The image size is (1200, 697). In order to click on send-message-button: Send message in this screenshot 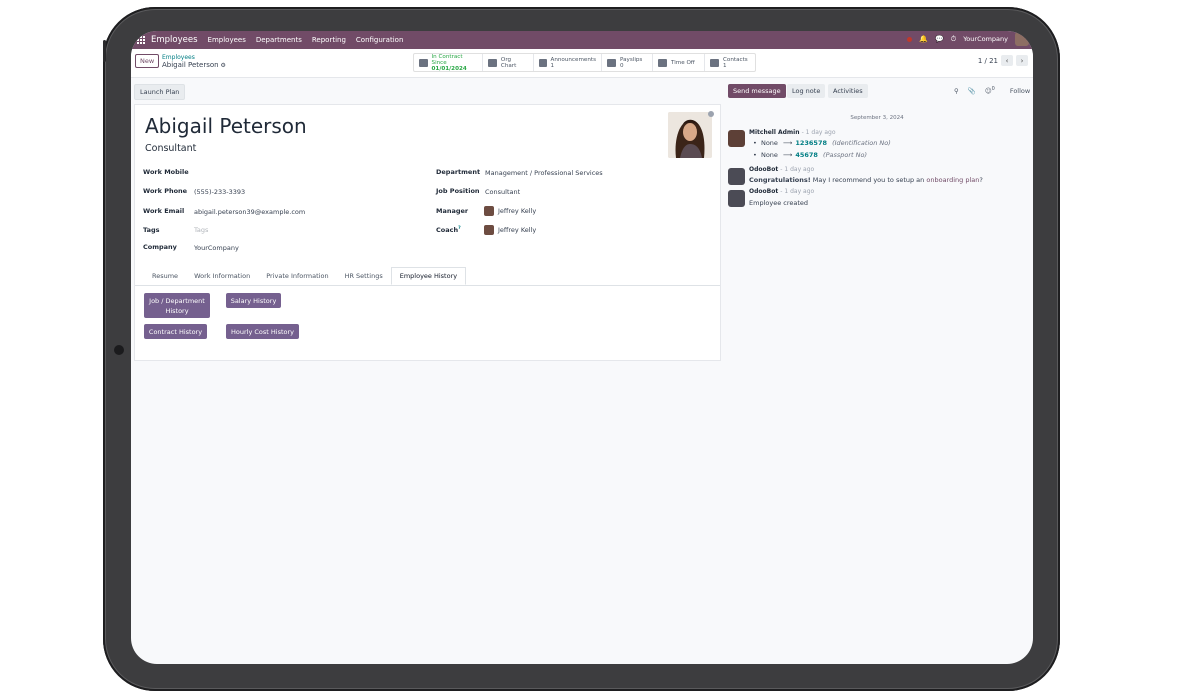, I will do `click(757, 91)`.